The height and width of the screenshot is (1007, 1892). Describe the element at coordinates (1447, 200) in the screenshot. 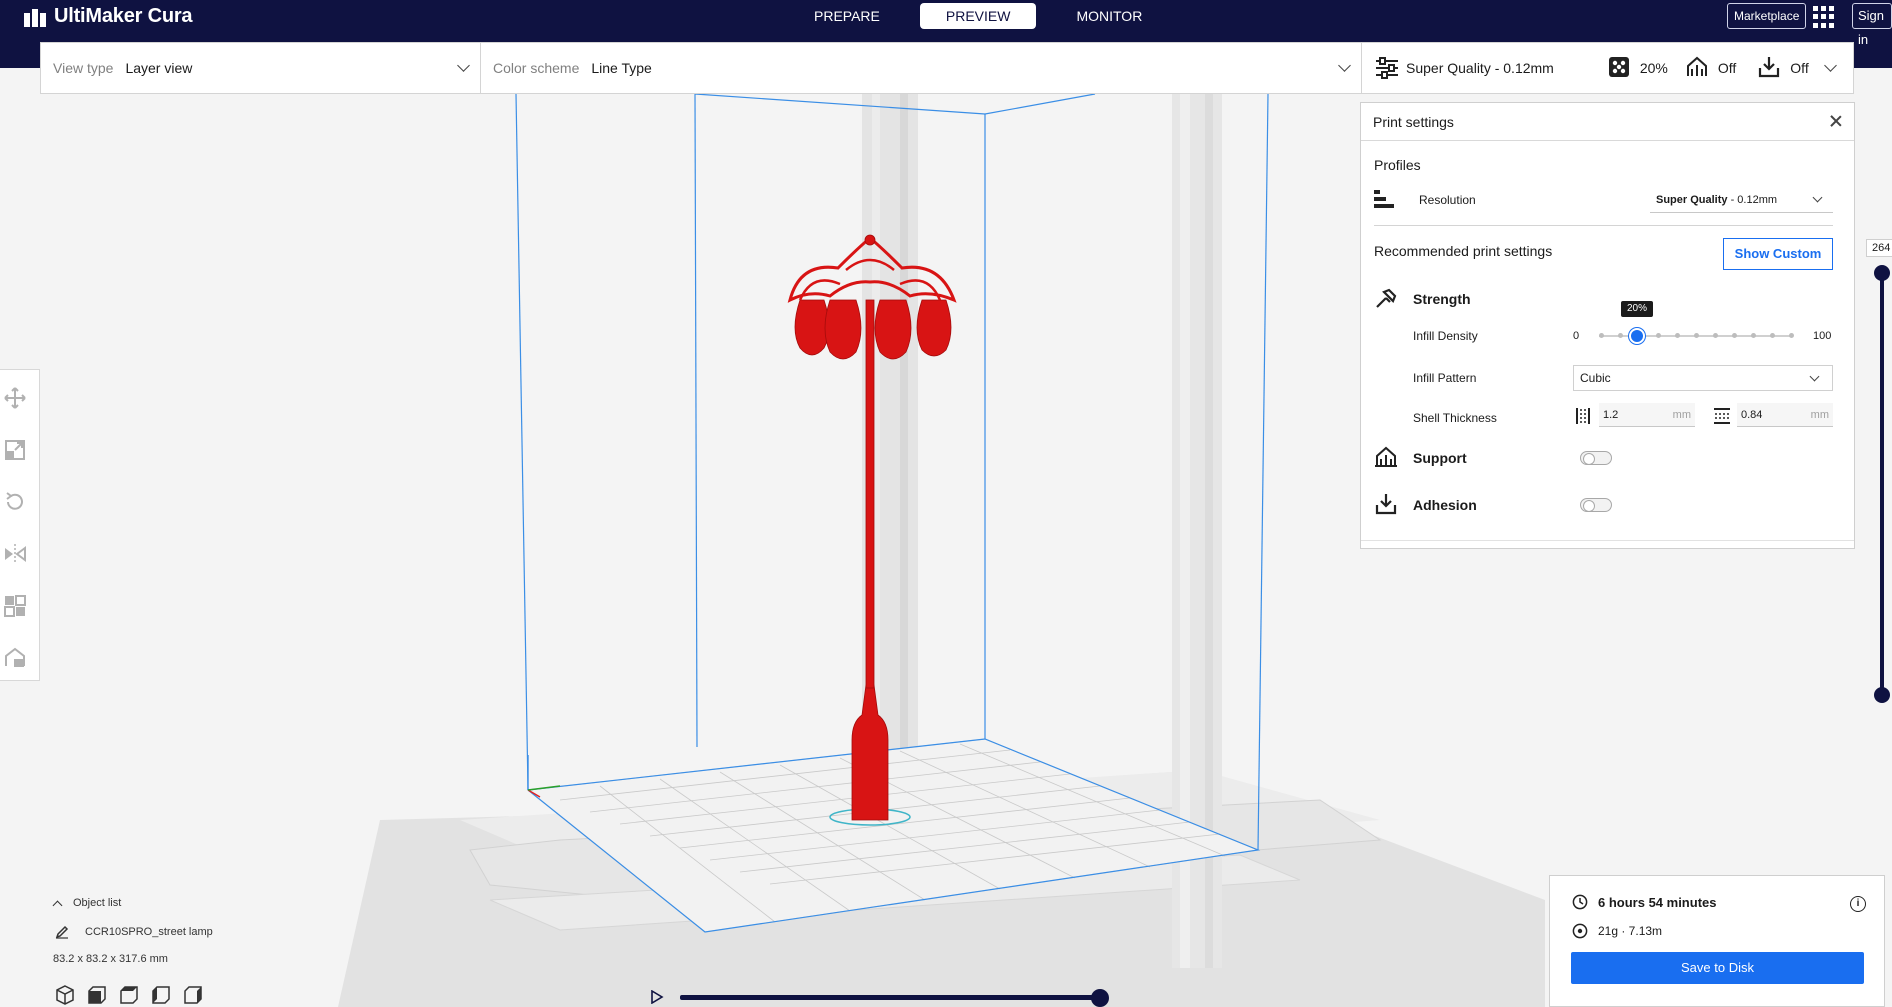

I see `resolution-label: Resolution` at that location.